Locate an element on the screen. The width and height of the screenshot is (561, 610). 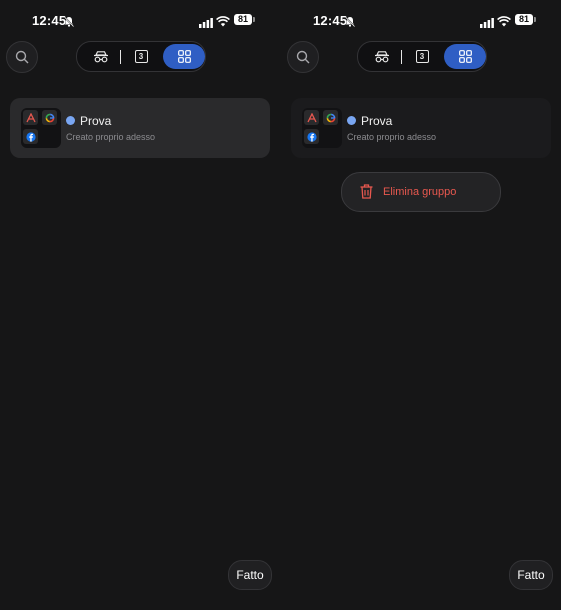
delete-group-menu-item: Elimina gruppo is located at coordinates (421, 192).